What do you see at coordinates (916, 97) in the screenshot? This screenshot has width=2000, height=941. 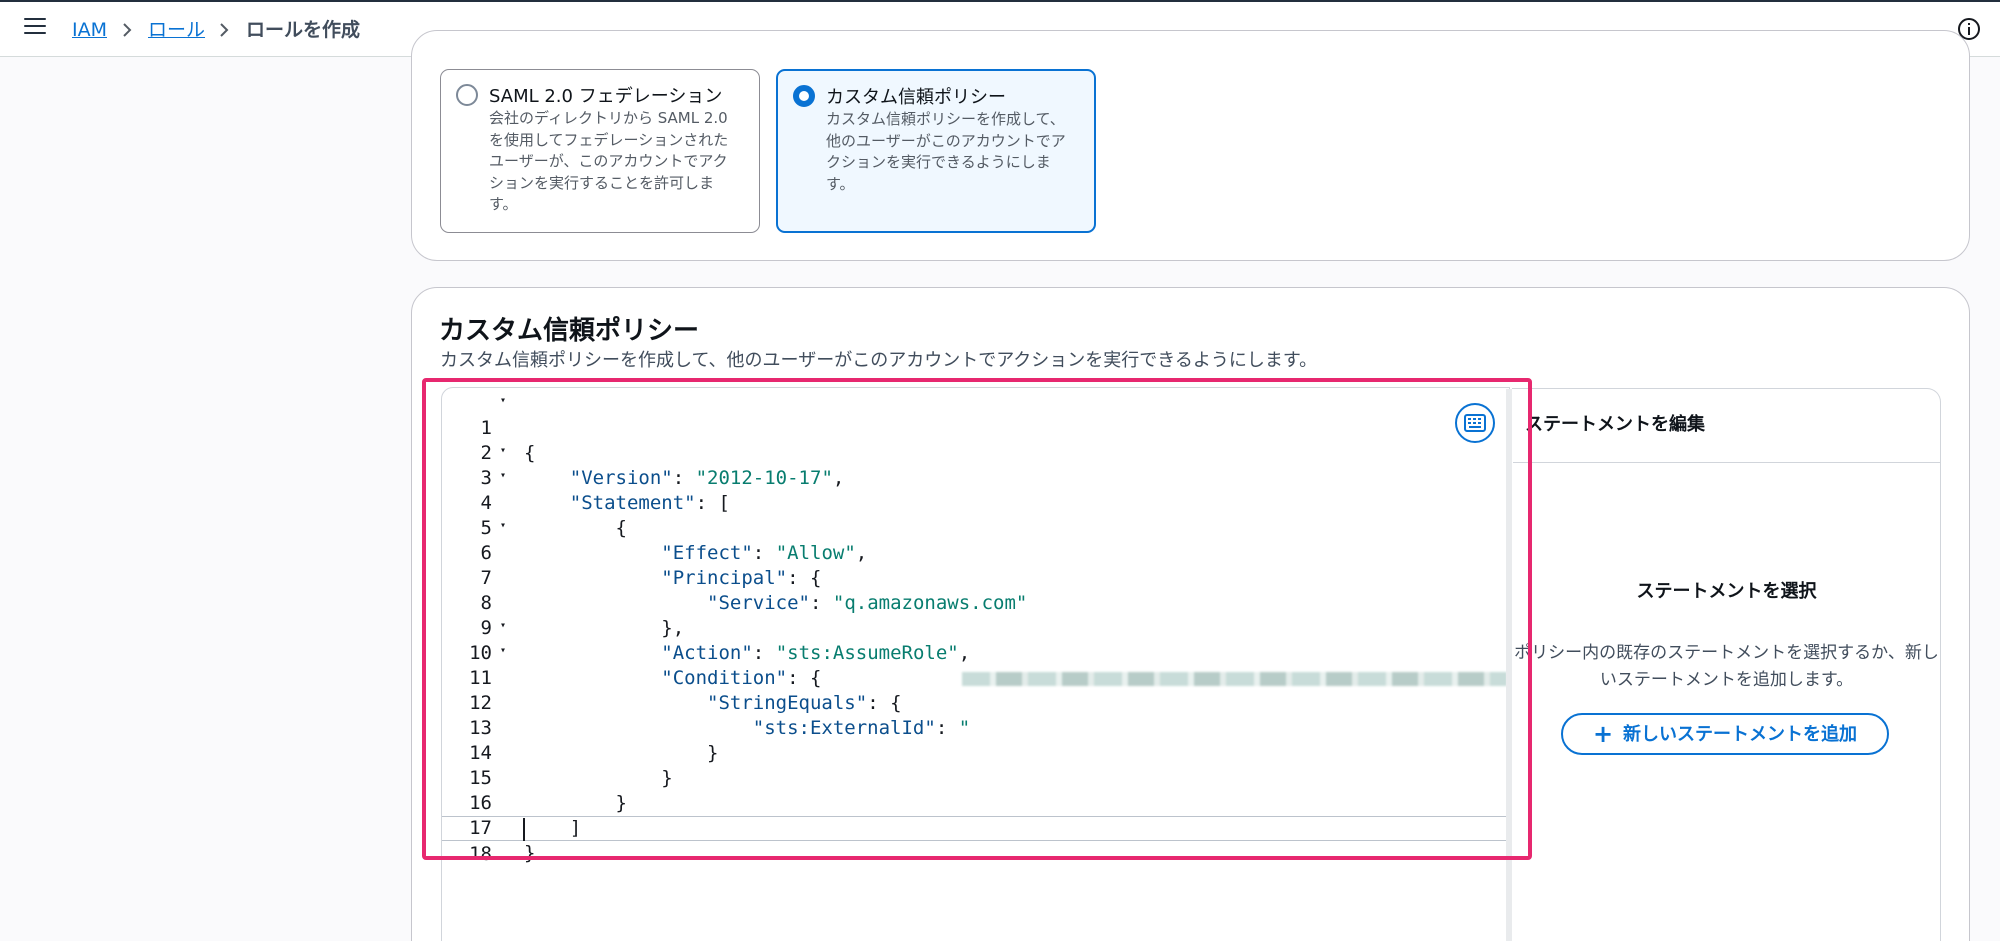 I see `option-title: カスタム信頼ポリシー` at bounding box center [916, 97].